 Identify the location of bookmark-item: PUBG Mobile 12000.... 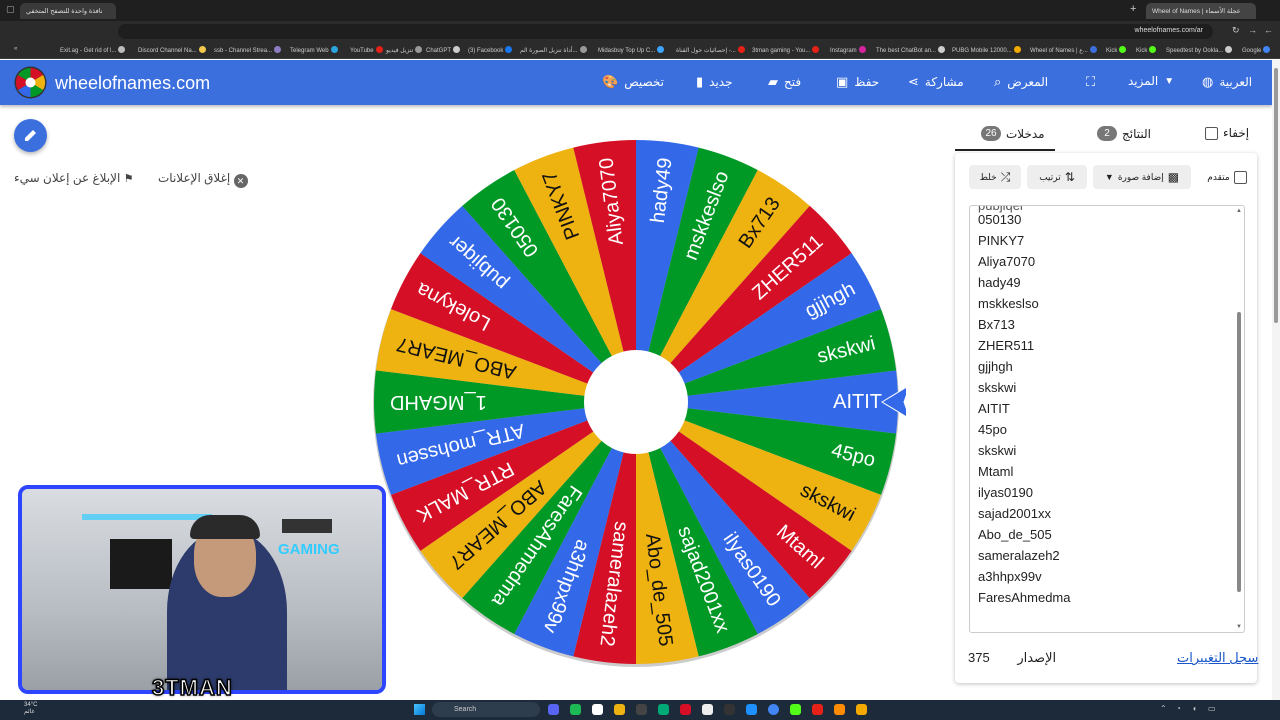
(986, 50).